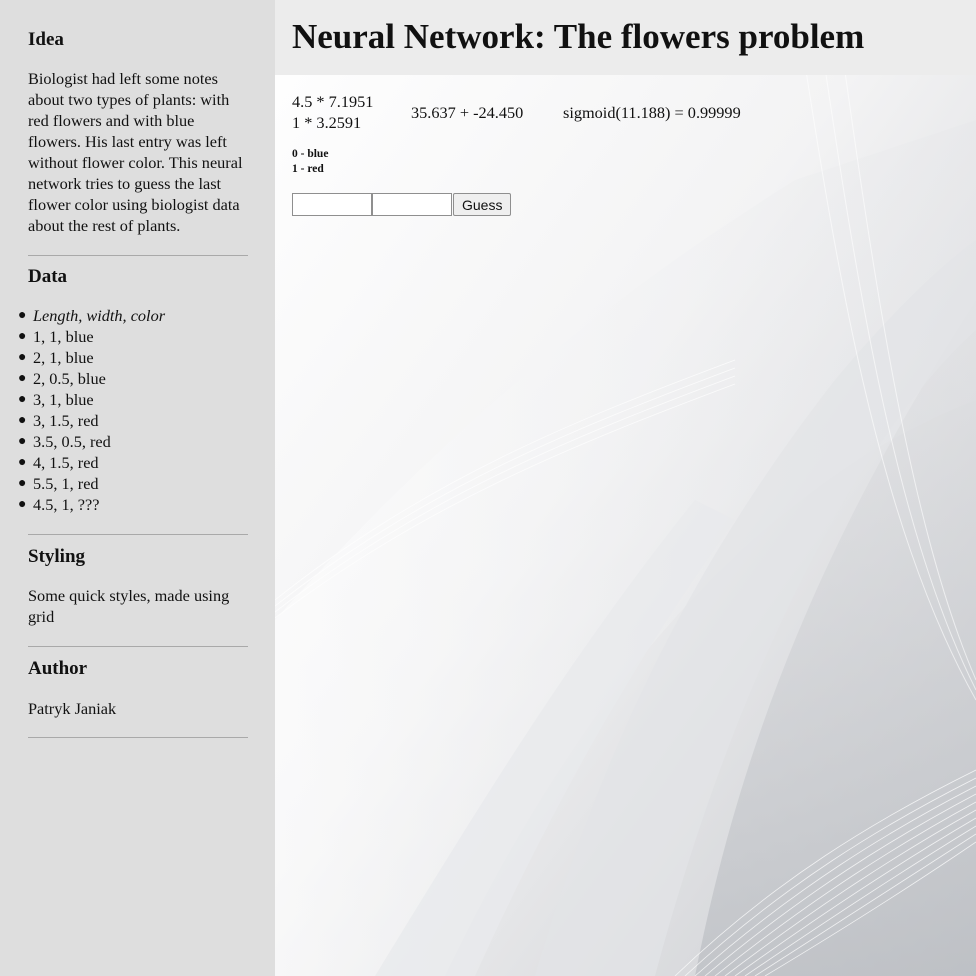 This screenshot has height=976, width=976. What do you see at coordinates (133, 462) in the screenshot?
I see `data-list-item: ● 4, 1.5, red` at bounding box center [133, 462].